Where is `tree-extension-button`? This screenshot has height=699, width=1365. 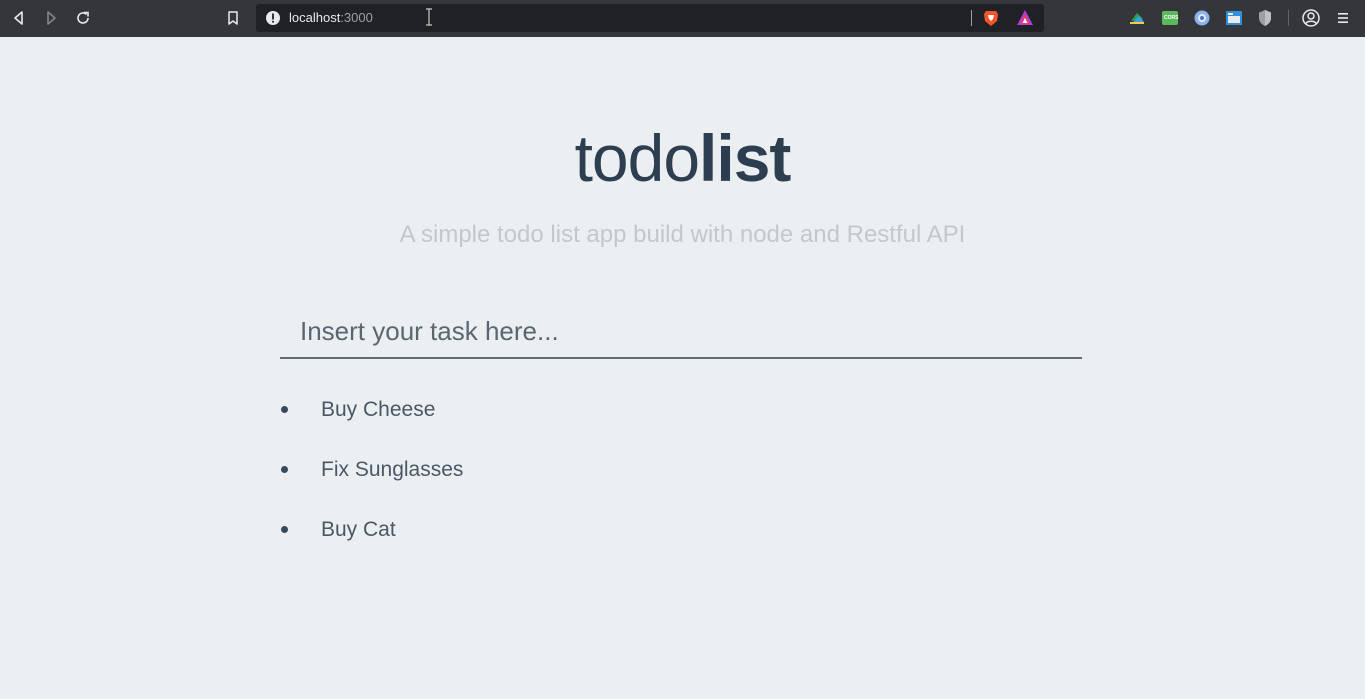
tree-extension-button is located at coordinates (1137, 18).